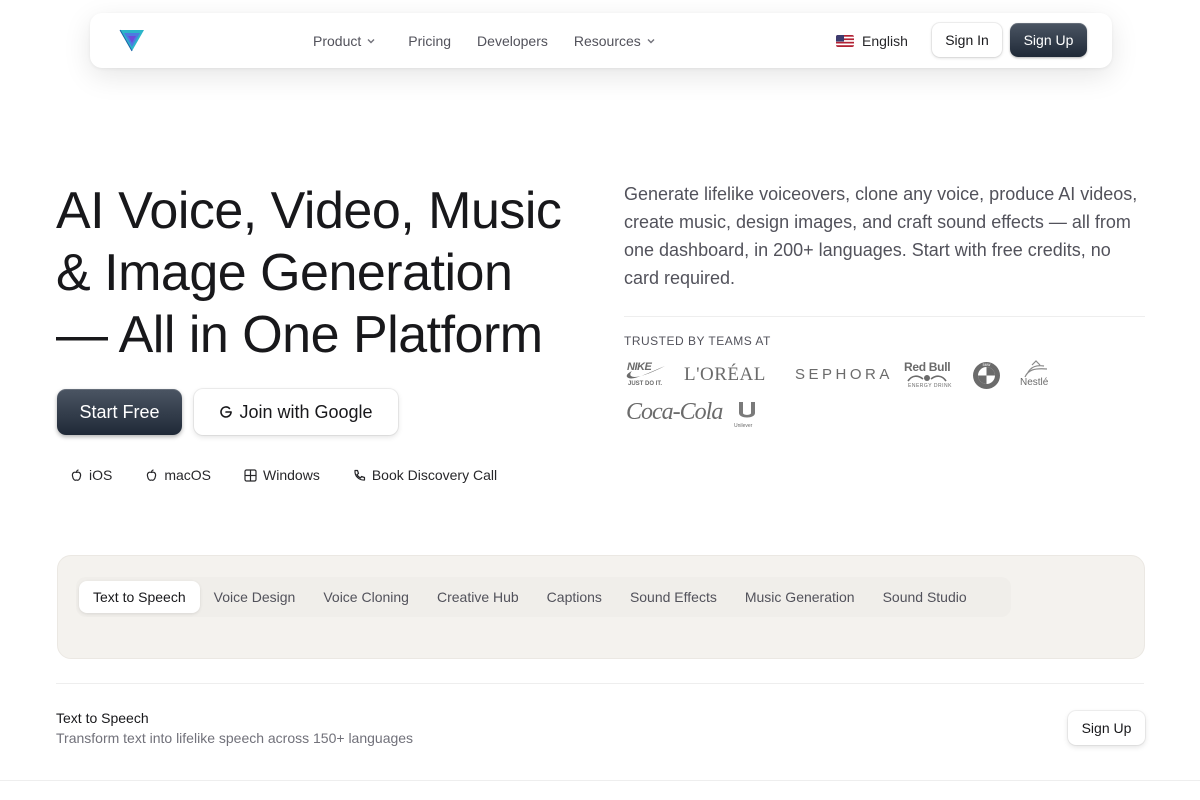 This screenshot has width=1200, height=800. Describe the element at coordinates (885, 40) in the screenshot. I see `language-label: English` at that location.